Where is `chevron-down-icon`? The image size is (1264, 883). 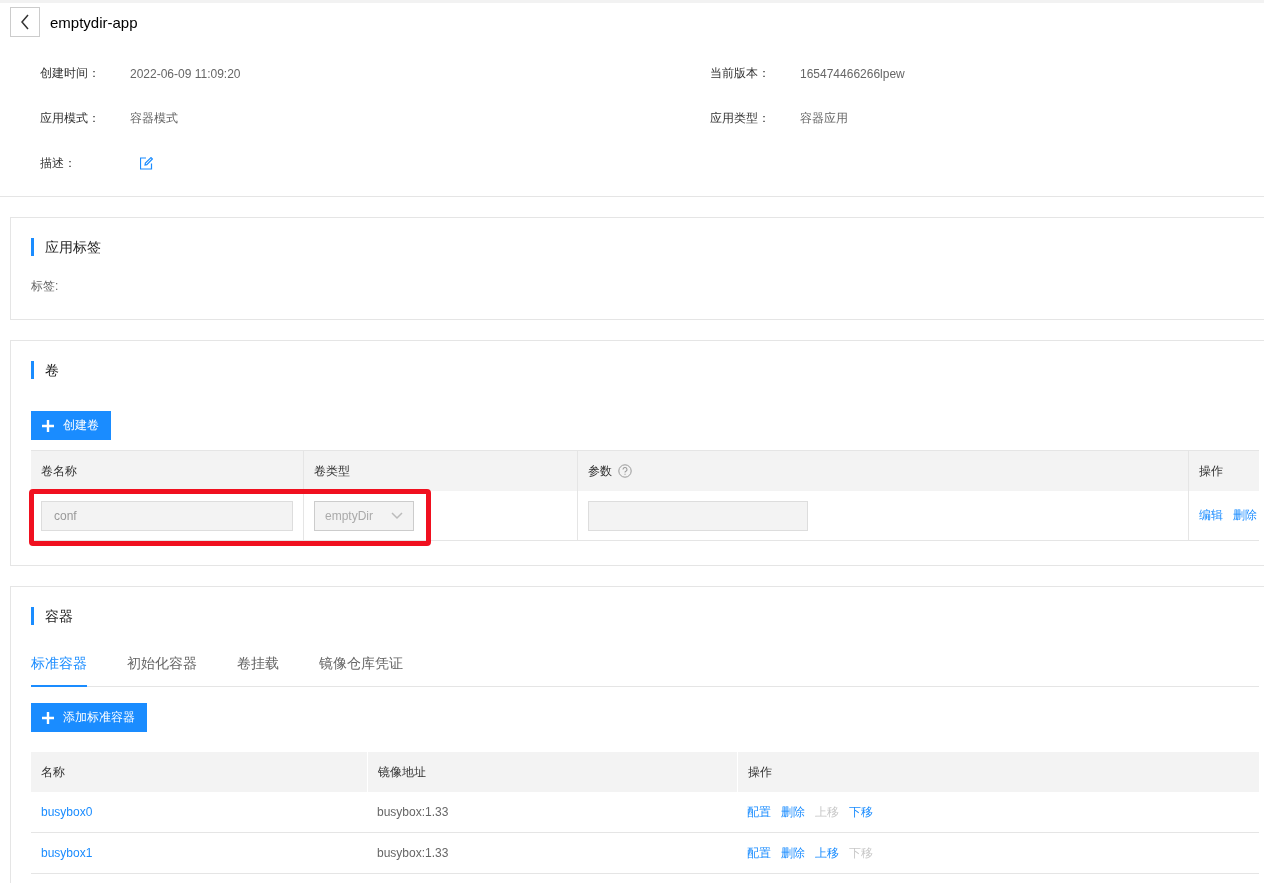 chevron-down-icon is located at coordinates (397, 515).